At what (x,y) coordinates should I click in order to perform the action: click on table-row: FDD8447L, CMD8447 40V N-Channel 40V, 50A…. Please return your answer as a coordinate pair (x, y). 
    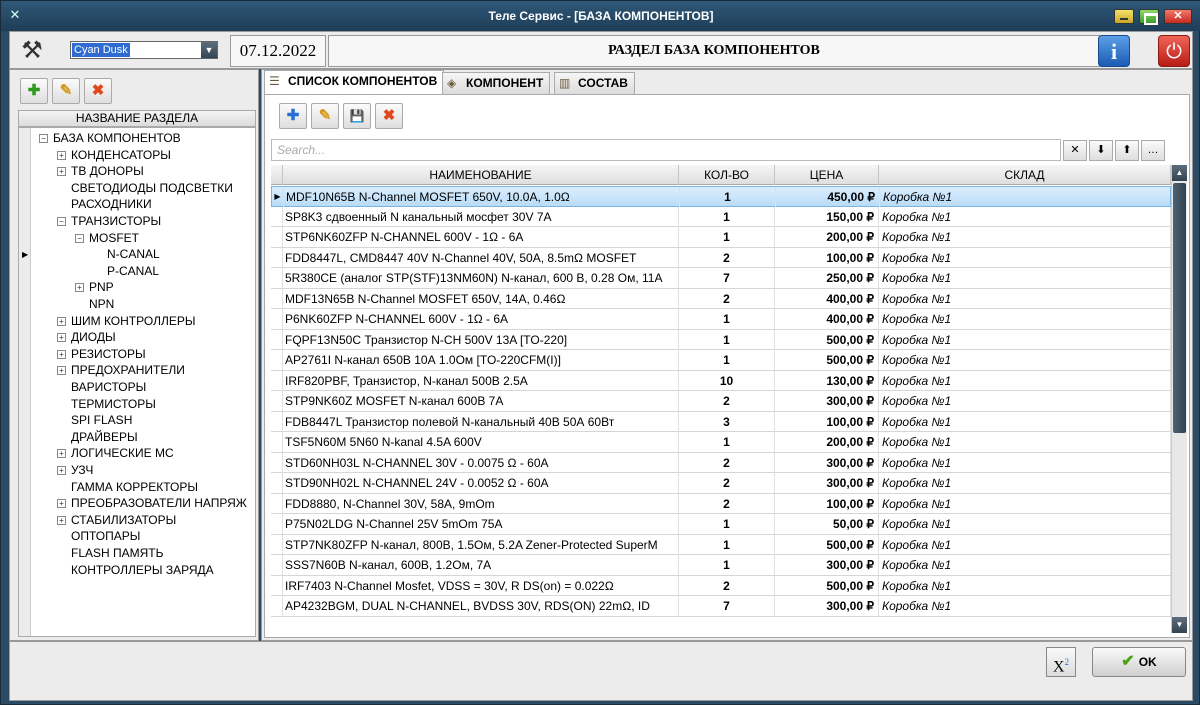
    Looking at the image, I should click on (721, 257).